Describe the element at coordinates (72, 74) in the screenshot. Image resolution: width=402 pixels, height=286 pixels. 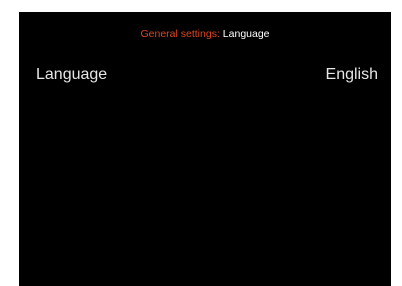
I see `setting-label: Language` at that location.